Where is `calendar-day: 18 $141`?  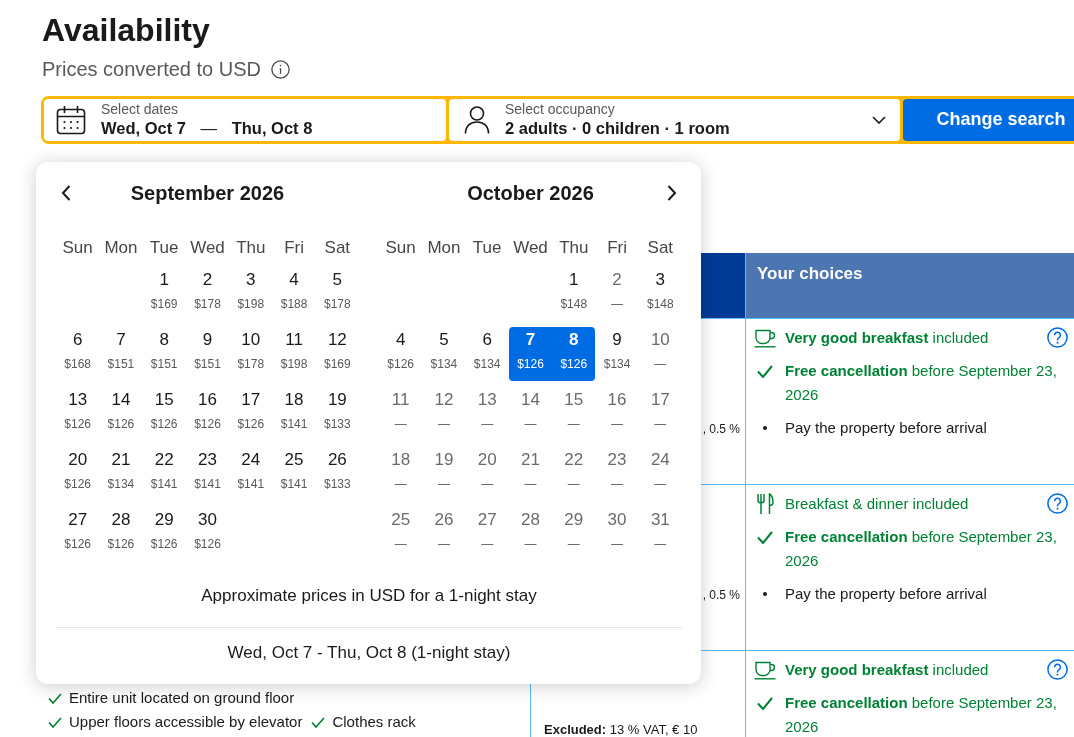
calendar-day: 18 $141 is located at coordinates (294, 414).